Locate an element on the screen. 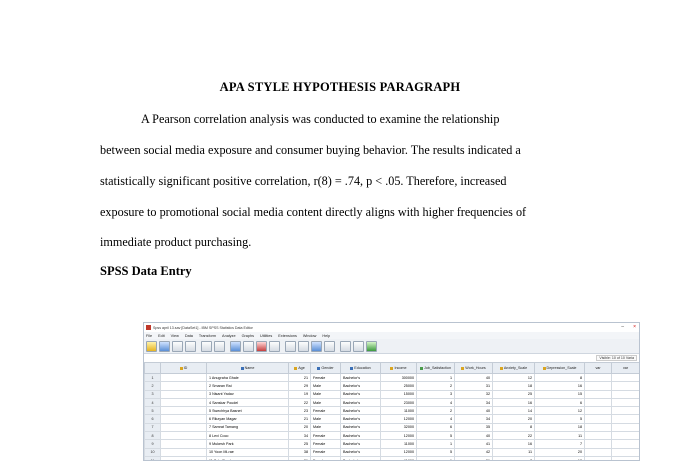 Image resolution: width=680 pixels, height=461 pixels. column-header: Job_Satisfaction is located at coordinates (435, 368).